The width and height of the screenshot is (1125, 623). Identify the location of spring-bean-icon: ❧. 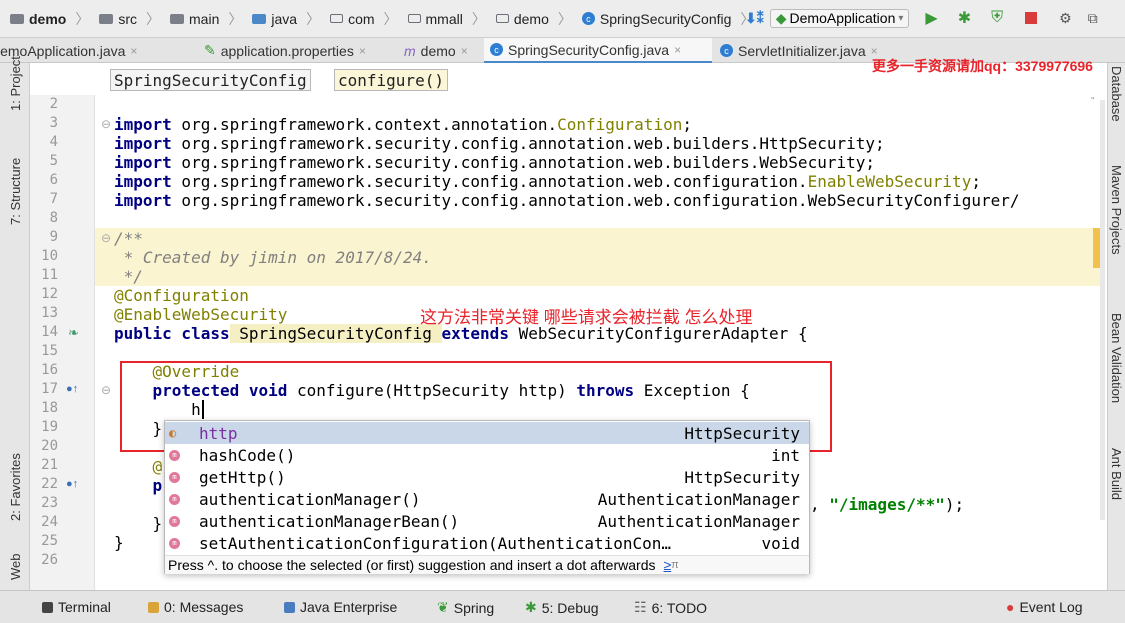
(73, 333).